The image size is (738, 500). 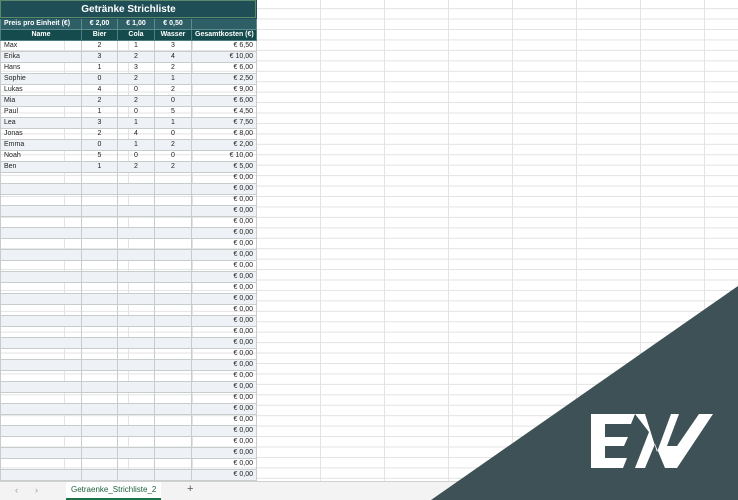 I want to click on header-total: Gesamtkosten (€), so click(x=224, y=35).